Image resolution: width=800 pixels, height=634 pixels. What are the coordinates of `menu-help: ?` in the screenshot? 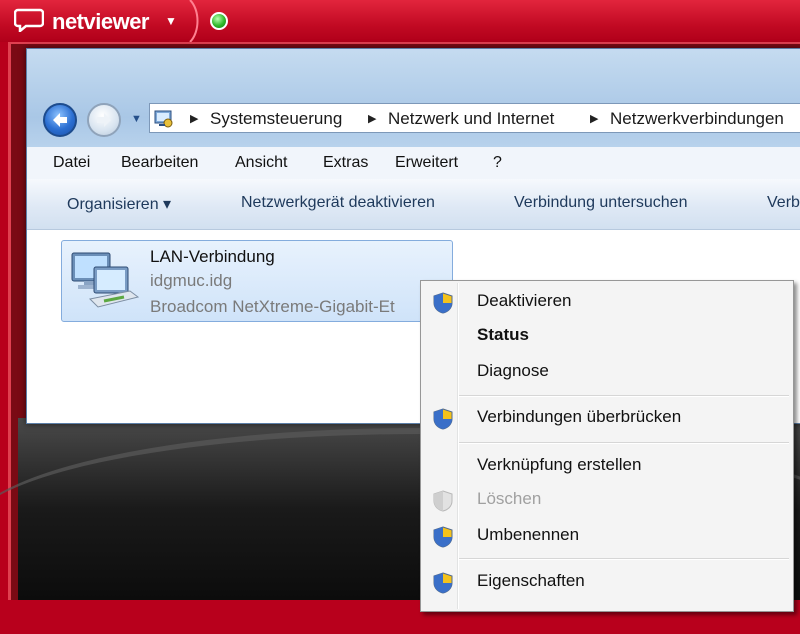 It's located at (497, 163).